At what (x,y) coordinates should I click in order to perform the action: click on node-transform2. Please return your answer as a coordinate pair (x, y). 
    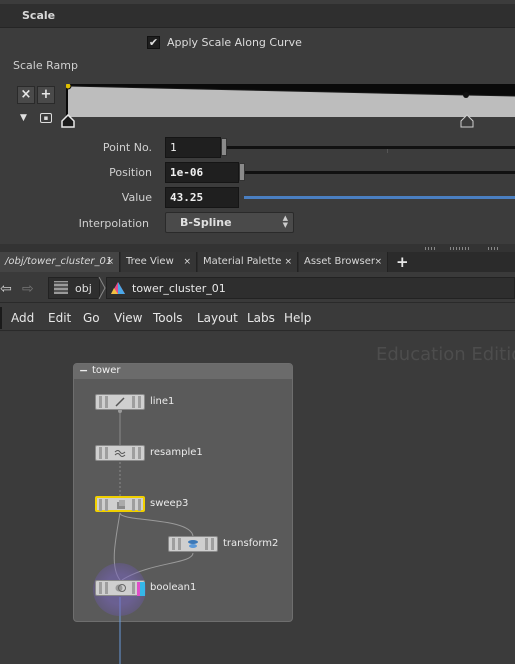
    Looking at the image, I should click on (193, 544).